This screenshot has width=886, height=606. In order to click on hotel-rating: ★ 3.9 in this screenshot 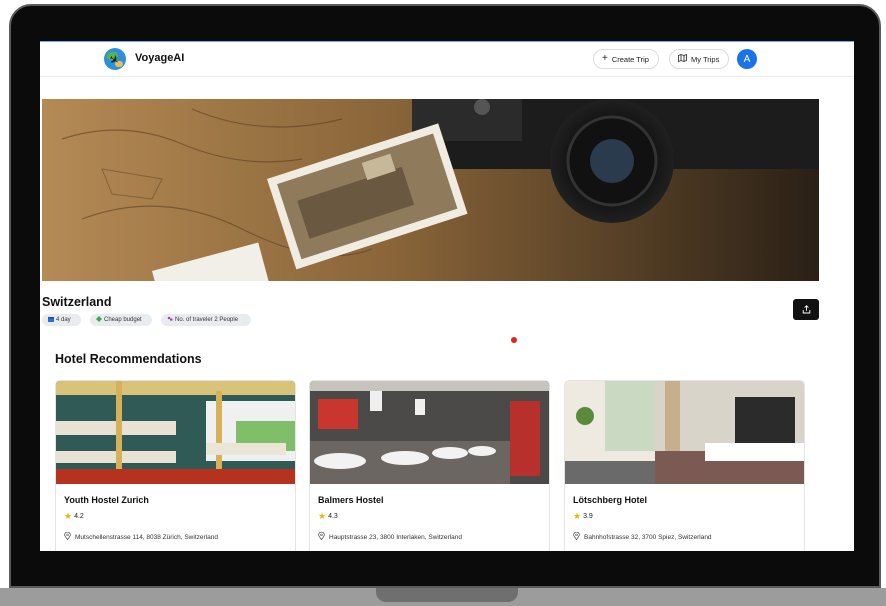, I will do `click(583, 516)`.